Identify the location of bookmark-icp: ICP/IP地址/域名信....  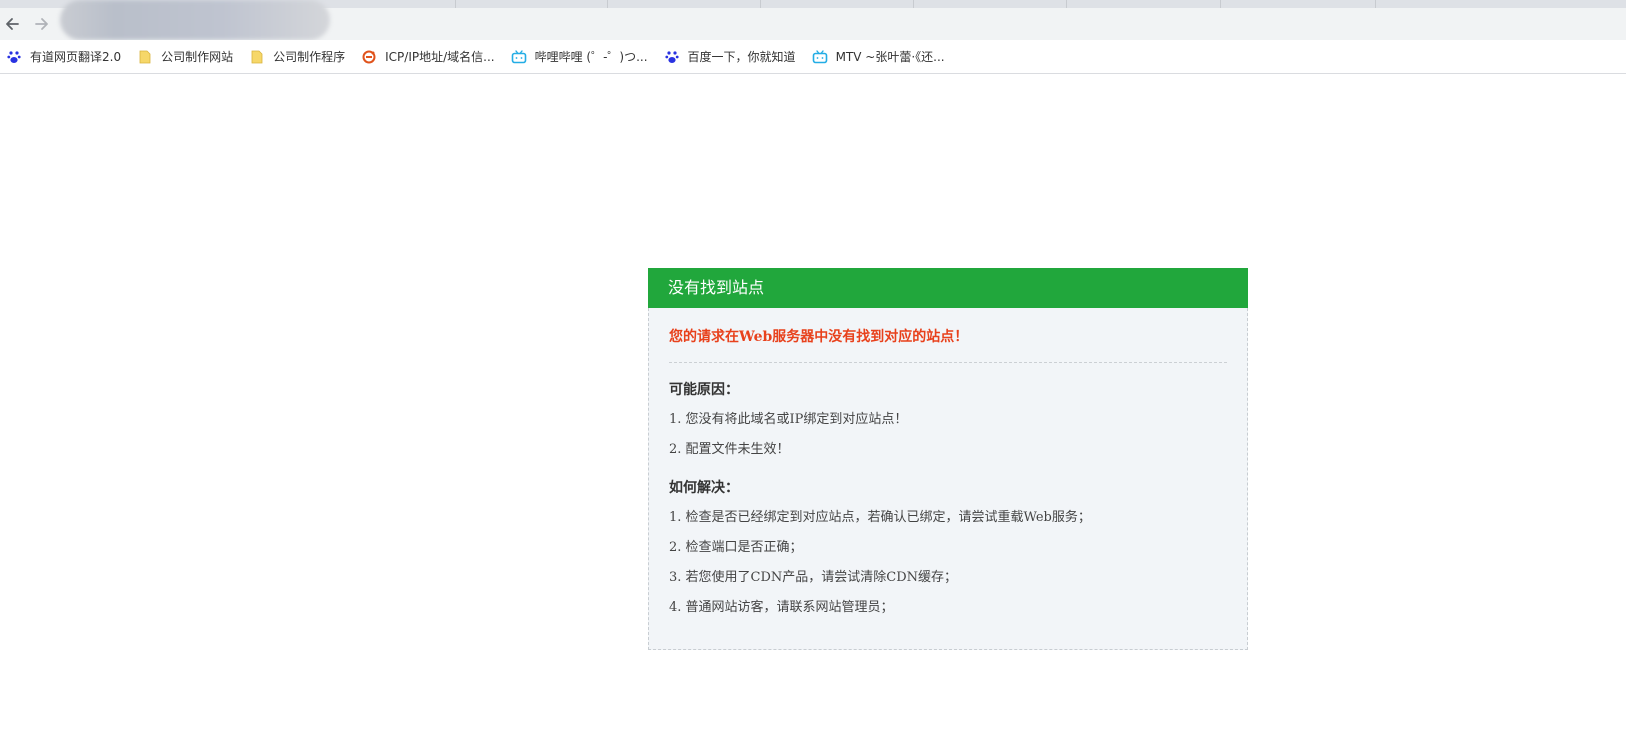
(428, 57).